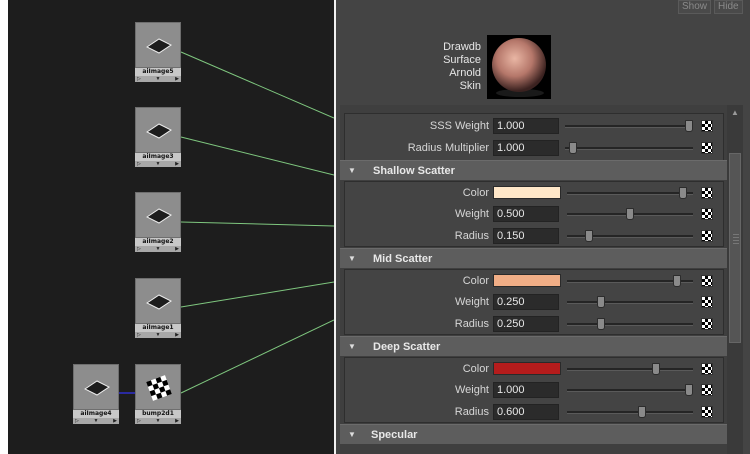 This screenshot has height=454, width=750. I want to click on wire-aiImage1, so click(257, 294).